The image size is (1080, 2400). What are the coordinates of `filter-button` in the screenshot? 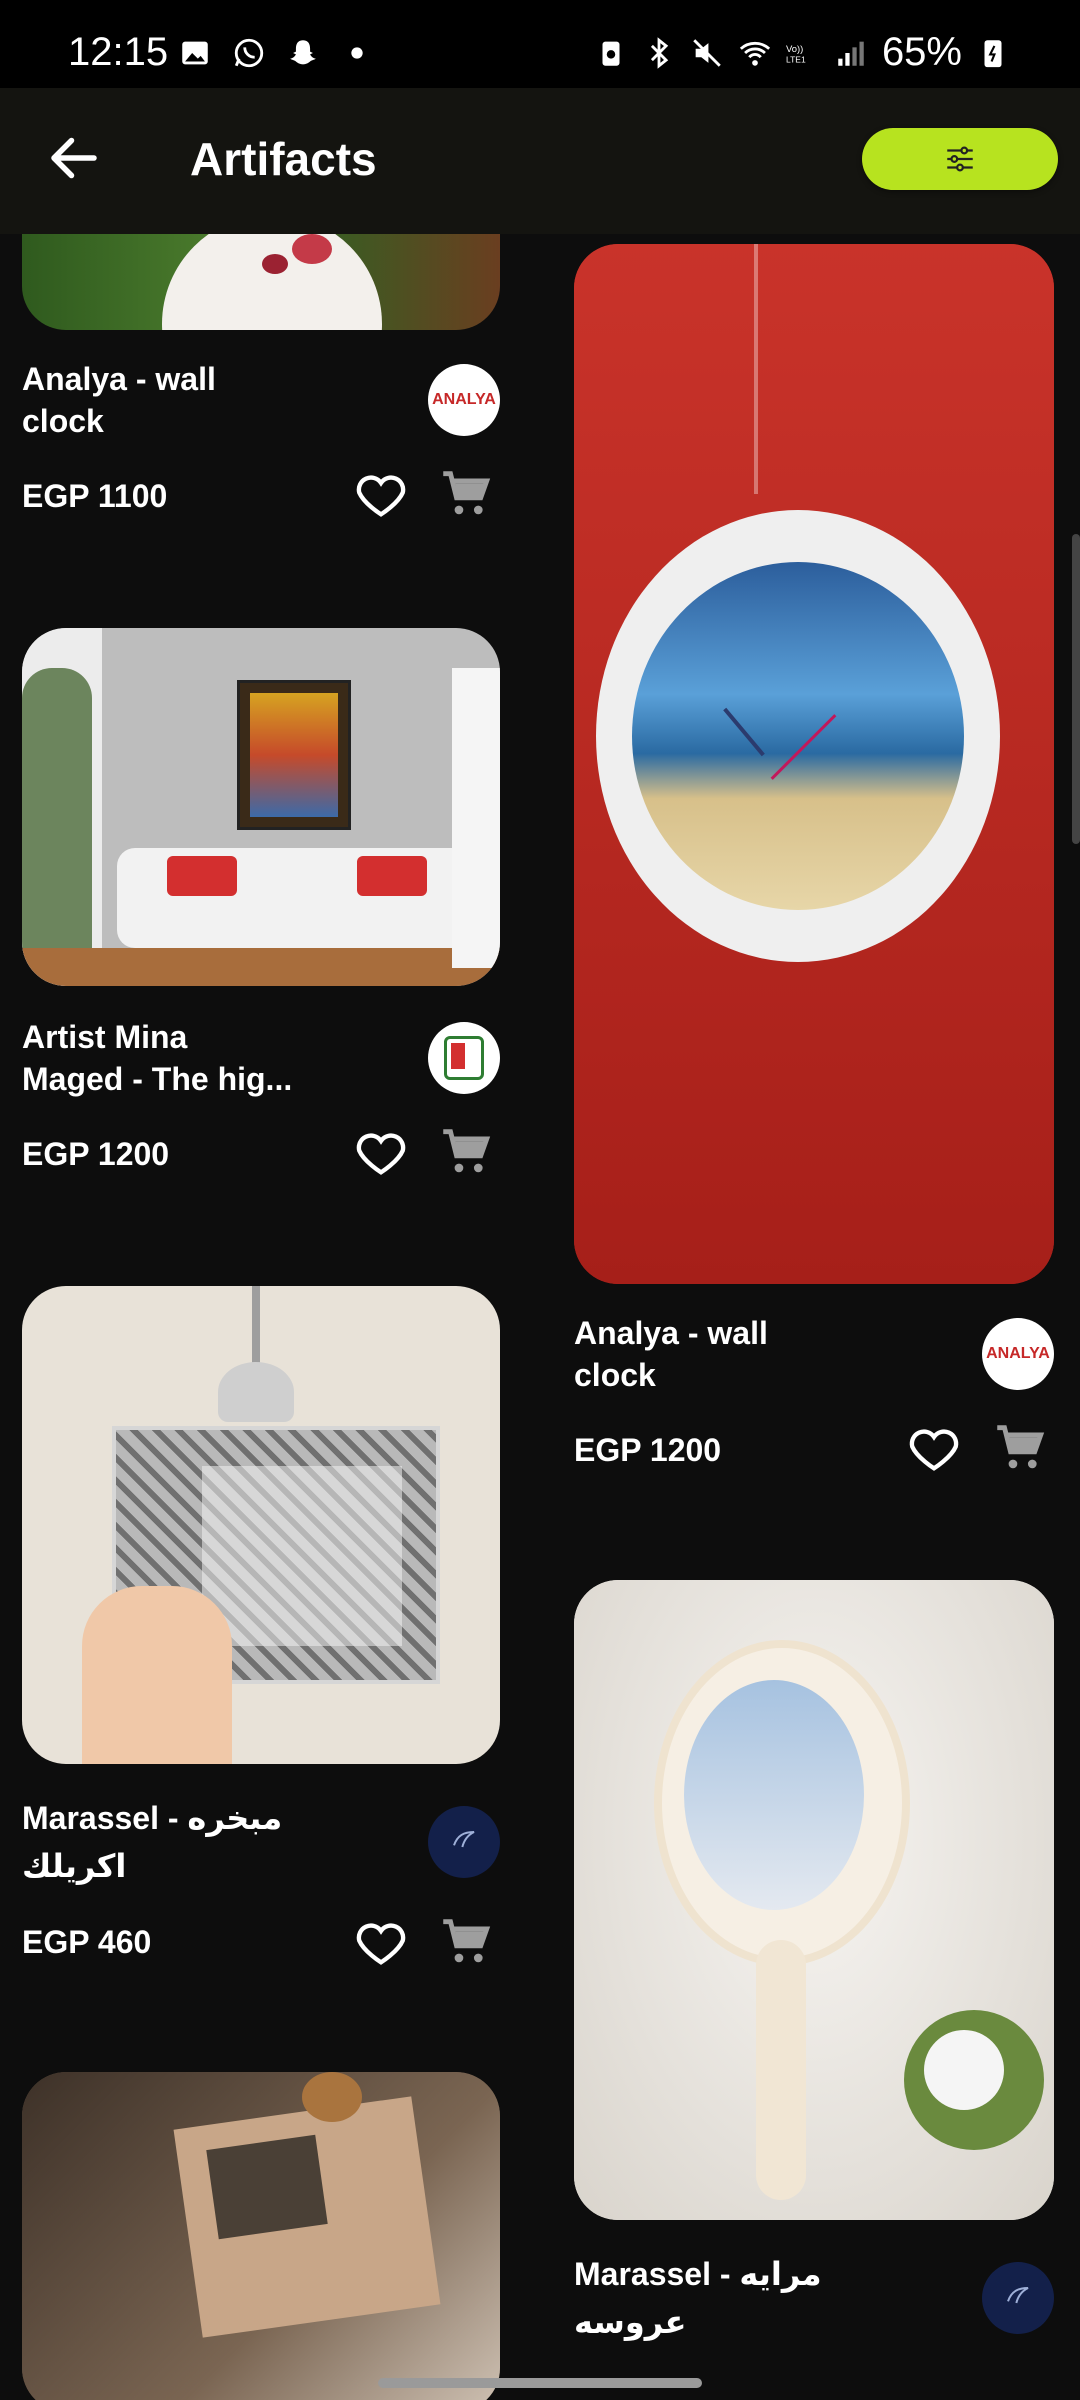 It's located at (960, 159).